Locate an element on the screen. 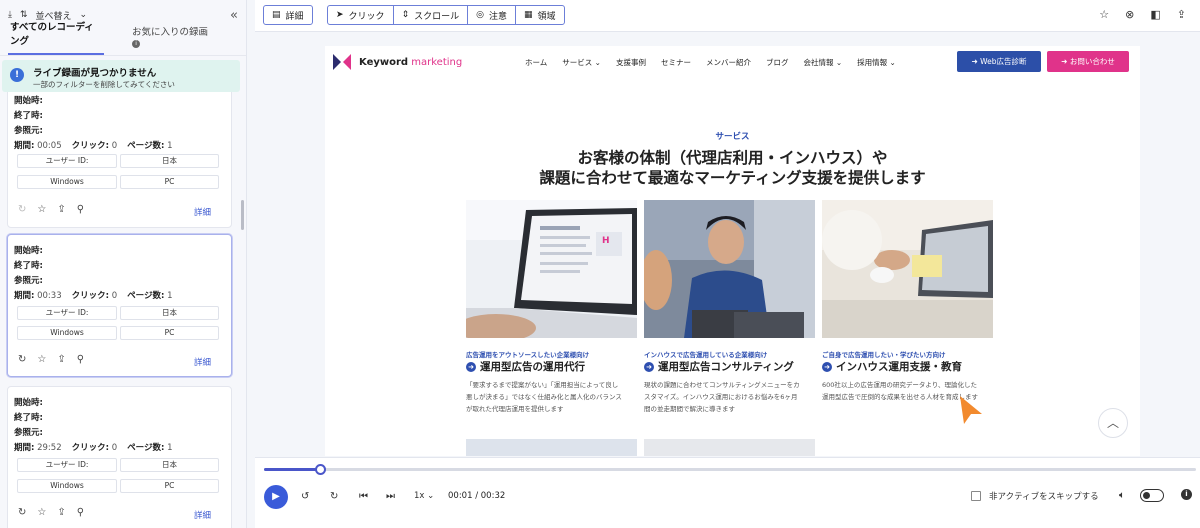 The image size is (1200, 528). tab-all-recordings: すべてのレコーディング is located at coordinates (56, 37).